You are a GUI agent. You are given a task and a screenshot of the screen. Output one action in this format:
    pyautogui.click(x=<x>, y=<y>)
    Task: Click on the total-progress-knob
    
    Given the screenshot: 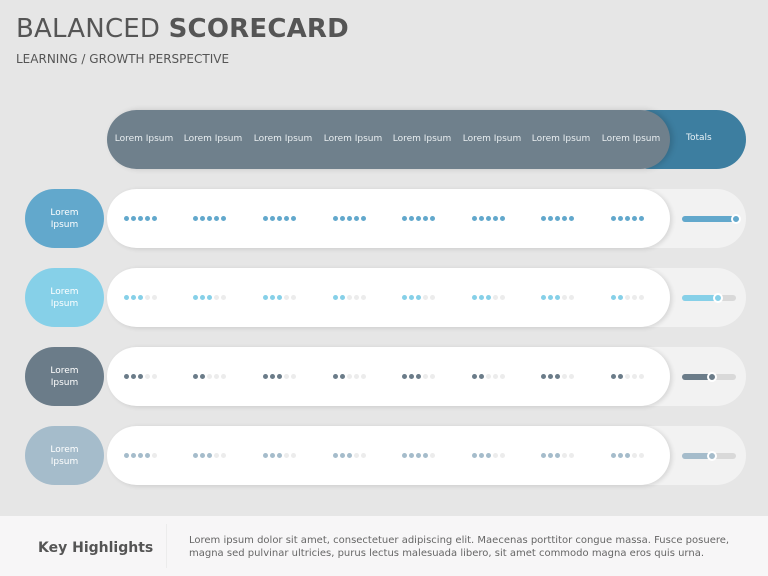 What is the action you would take?
    pyautogui.click(x=736, y=219)
    